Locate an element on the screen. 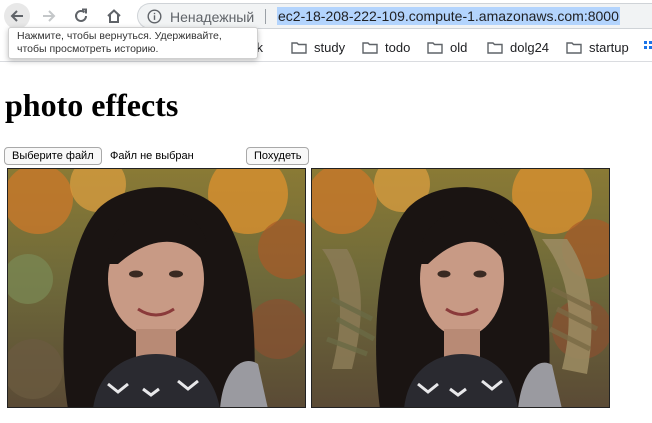 This screenshot has height=423, width=652. choose-file-button: Выберите файл is located at coordinates (53, 156).